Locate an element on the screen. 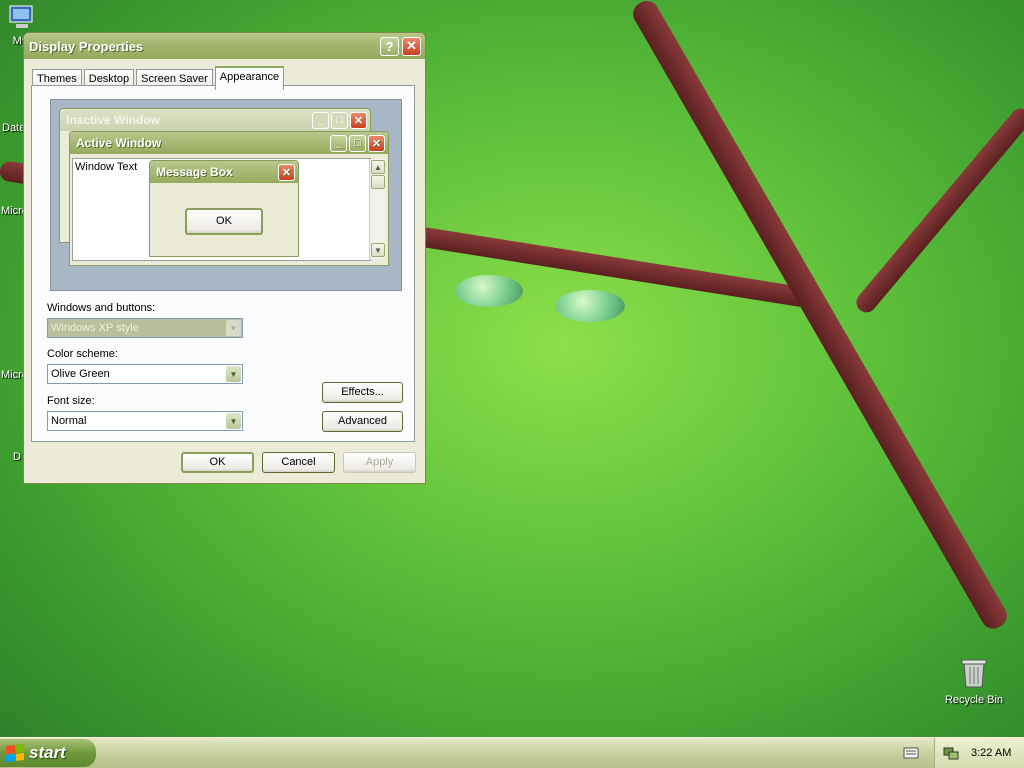 This screenshot has width=1024, height=768. preview-active-title-bar: Active Window _ □ ✕ is located at coordinates (229, 143).